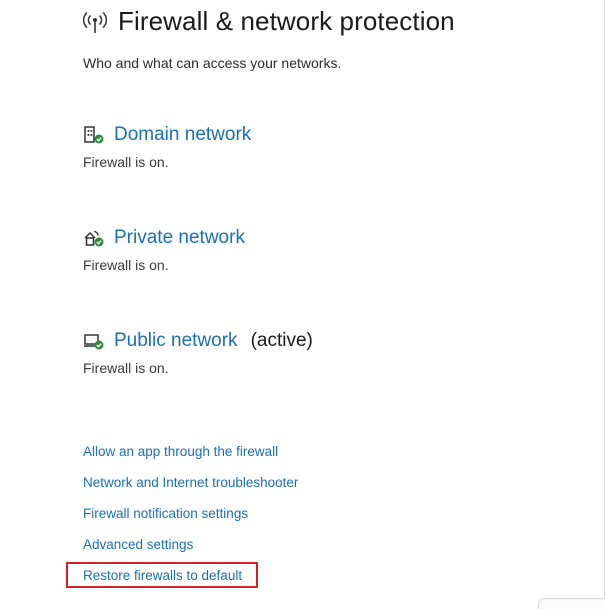  What do you see at coordinates (126, 368) in the screenshot?
I see `public-network-status: Firewall is on.` at bounding box center [126, 368].